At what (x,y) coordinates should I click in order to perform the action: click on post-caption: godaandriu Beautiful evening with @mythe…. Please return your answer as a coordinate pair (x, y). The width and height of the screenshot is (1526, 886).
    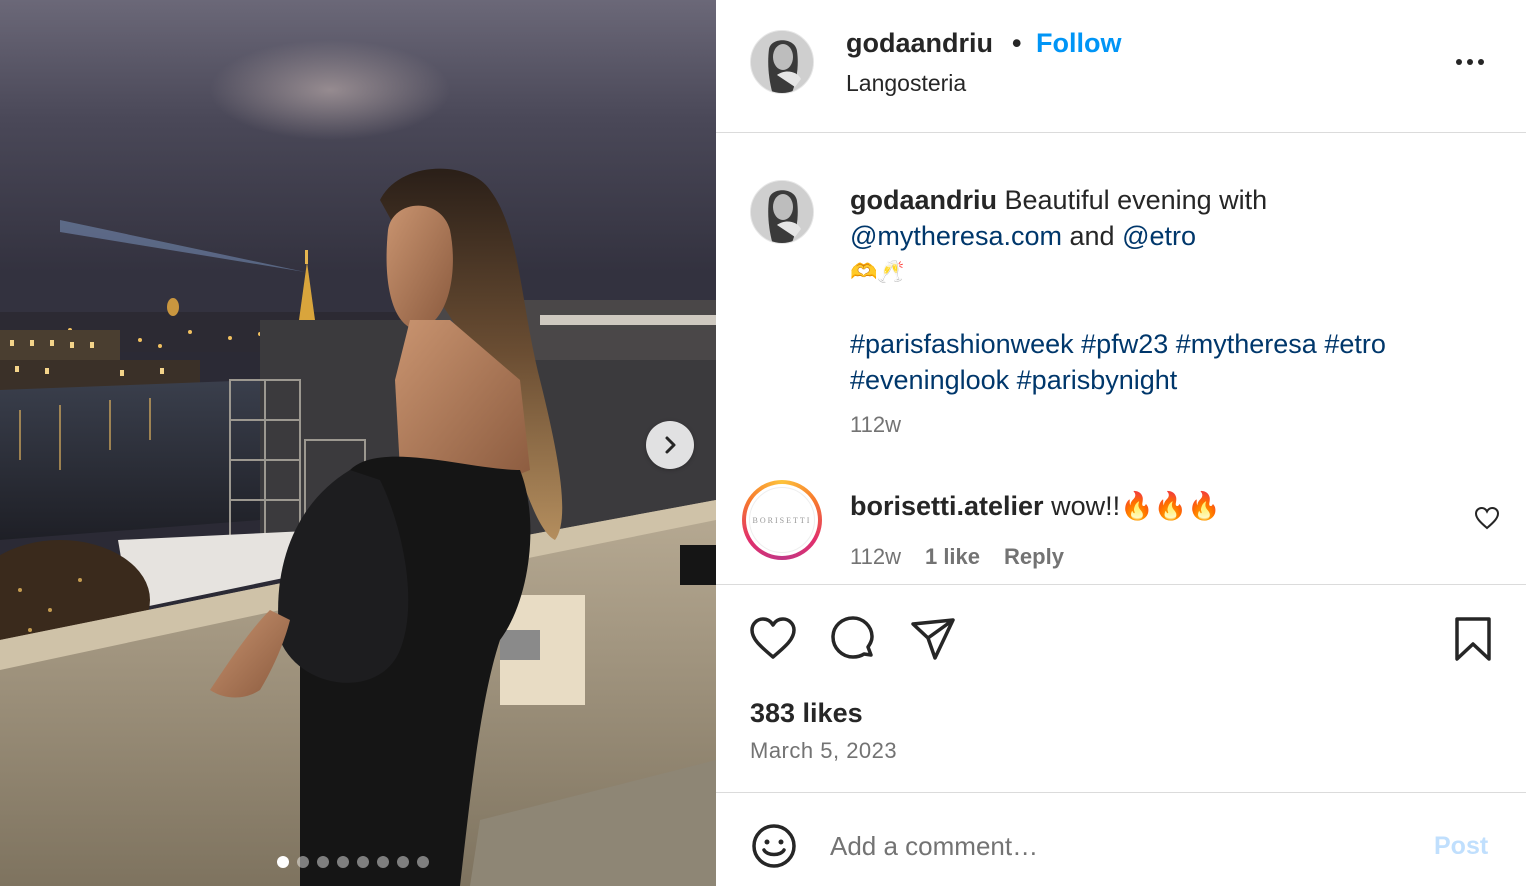
    Looking at the image, I should click on (1170, 290).